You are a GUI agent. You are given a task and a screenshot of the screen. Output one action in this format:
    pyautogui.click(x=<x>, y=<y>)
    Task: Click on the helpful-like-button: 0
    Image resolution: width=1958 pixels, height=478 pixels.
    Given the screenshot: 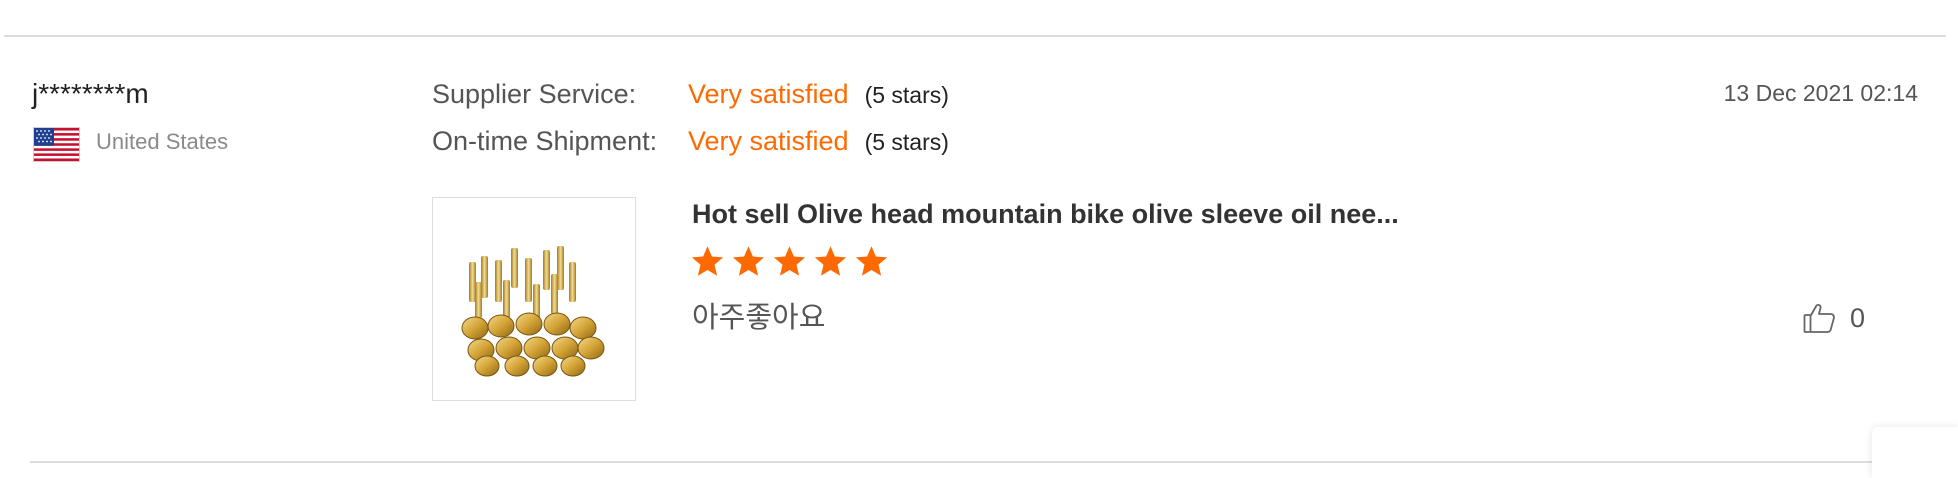 What is the action you would take?
    pyautogui.click(x=1833, y=318)
    